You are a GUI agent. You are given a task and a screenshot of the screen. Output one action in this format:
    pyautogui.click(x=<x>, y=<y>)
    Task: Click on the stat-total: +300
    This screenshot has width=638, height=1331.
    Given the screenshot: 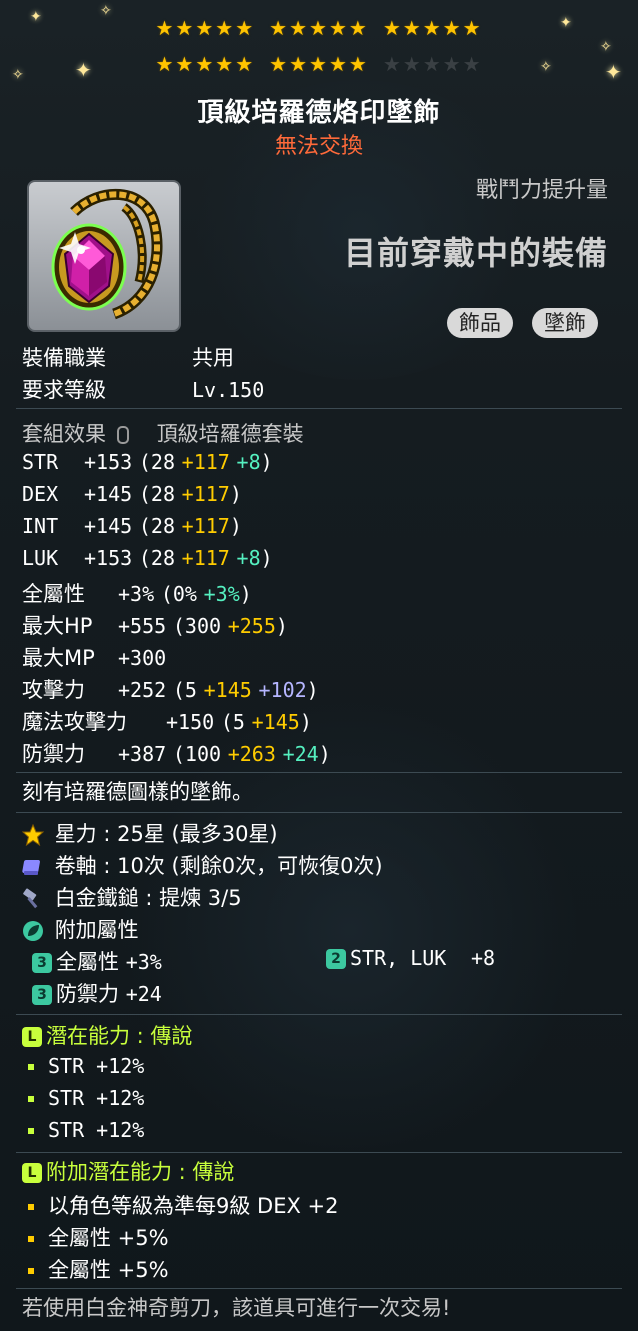 What is the action you would take?
    pyautogui.click(x=142, y=658)
    